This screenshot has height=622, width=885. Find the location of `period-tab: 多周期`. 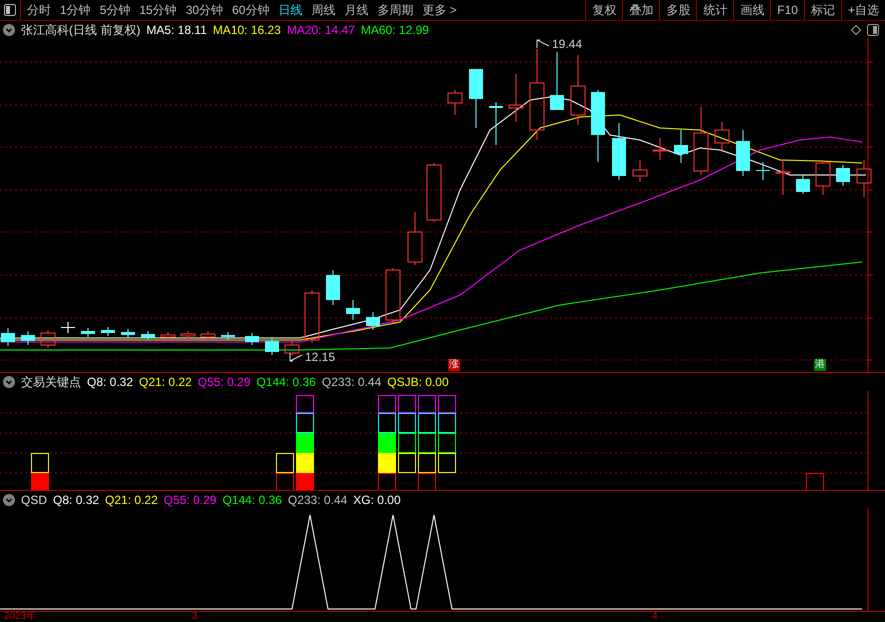

period-tab: 多周期 is located at coordinates (395, 10).